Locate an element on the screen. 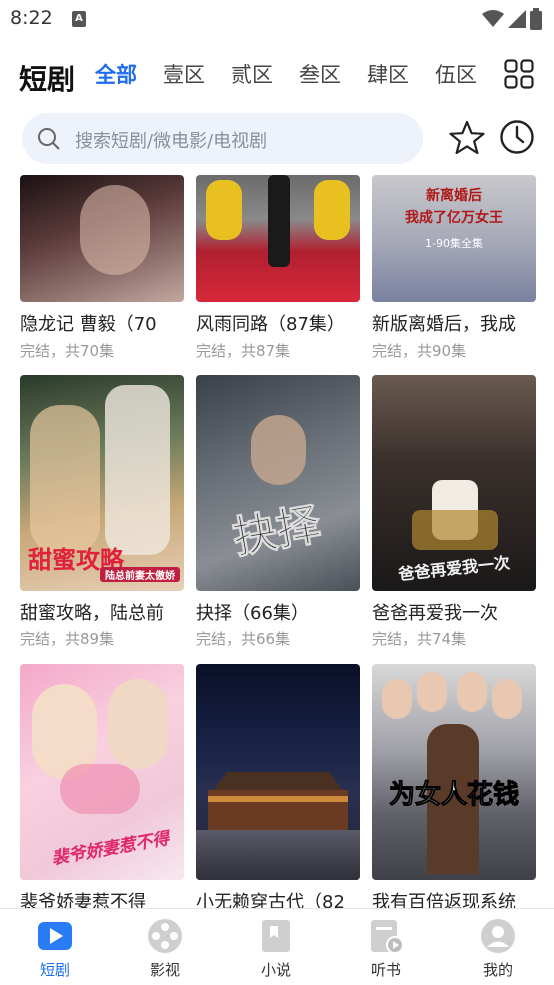 The height and width of the screenshot is (985, 554). card-subtitle: 完结，共70集 is located at coordinates (67, 351).